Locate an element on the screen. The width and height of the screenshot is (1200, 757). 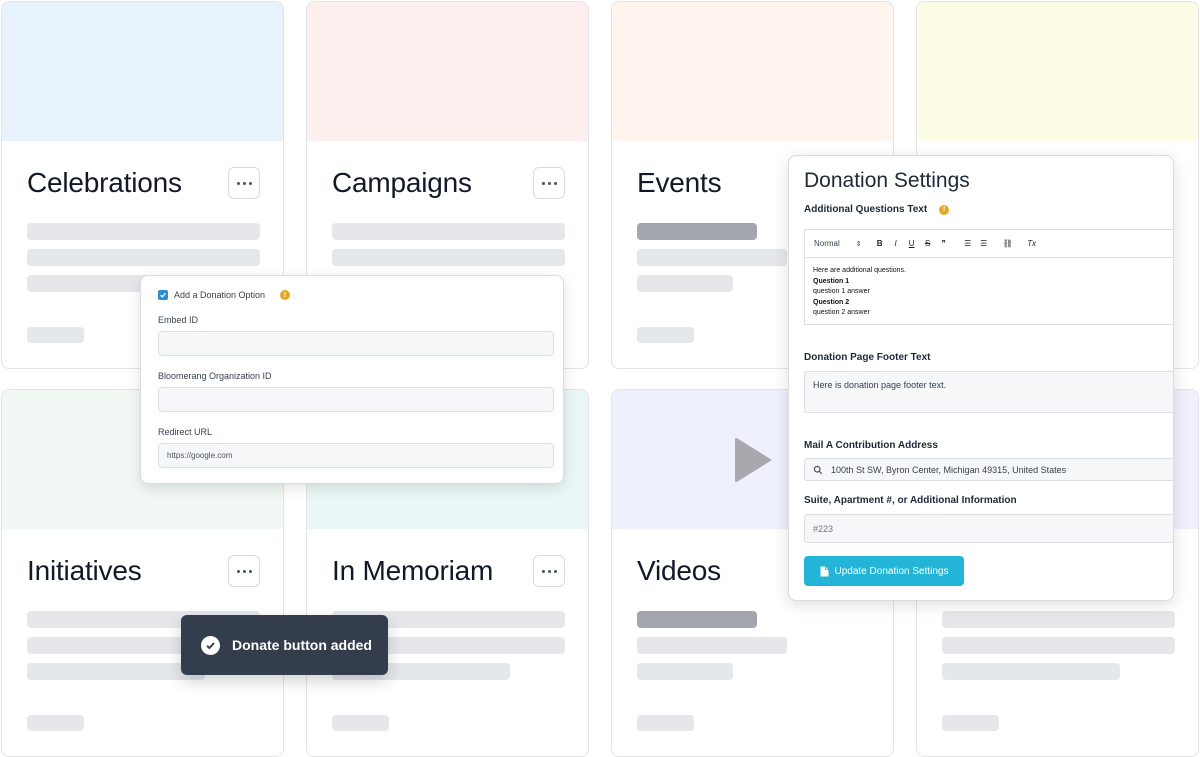
strikethrough-button: S is located at coordinates (928, 243).